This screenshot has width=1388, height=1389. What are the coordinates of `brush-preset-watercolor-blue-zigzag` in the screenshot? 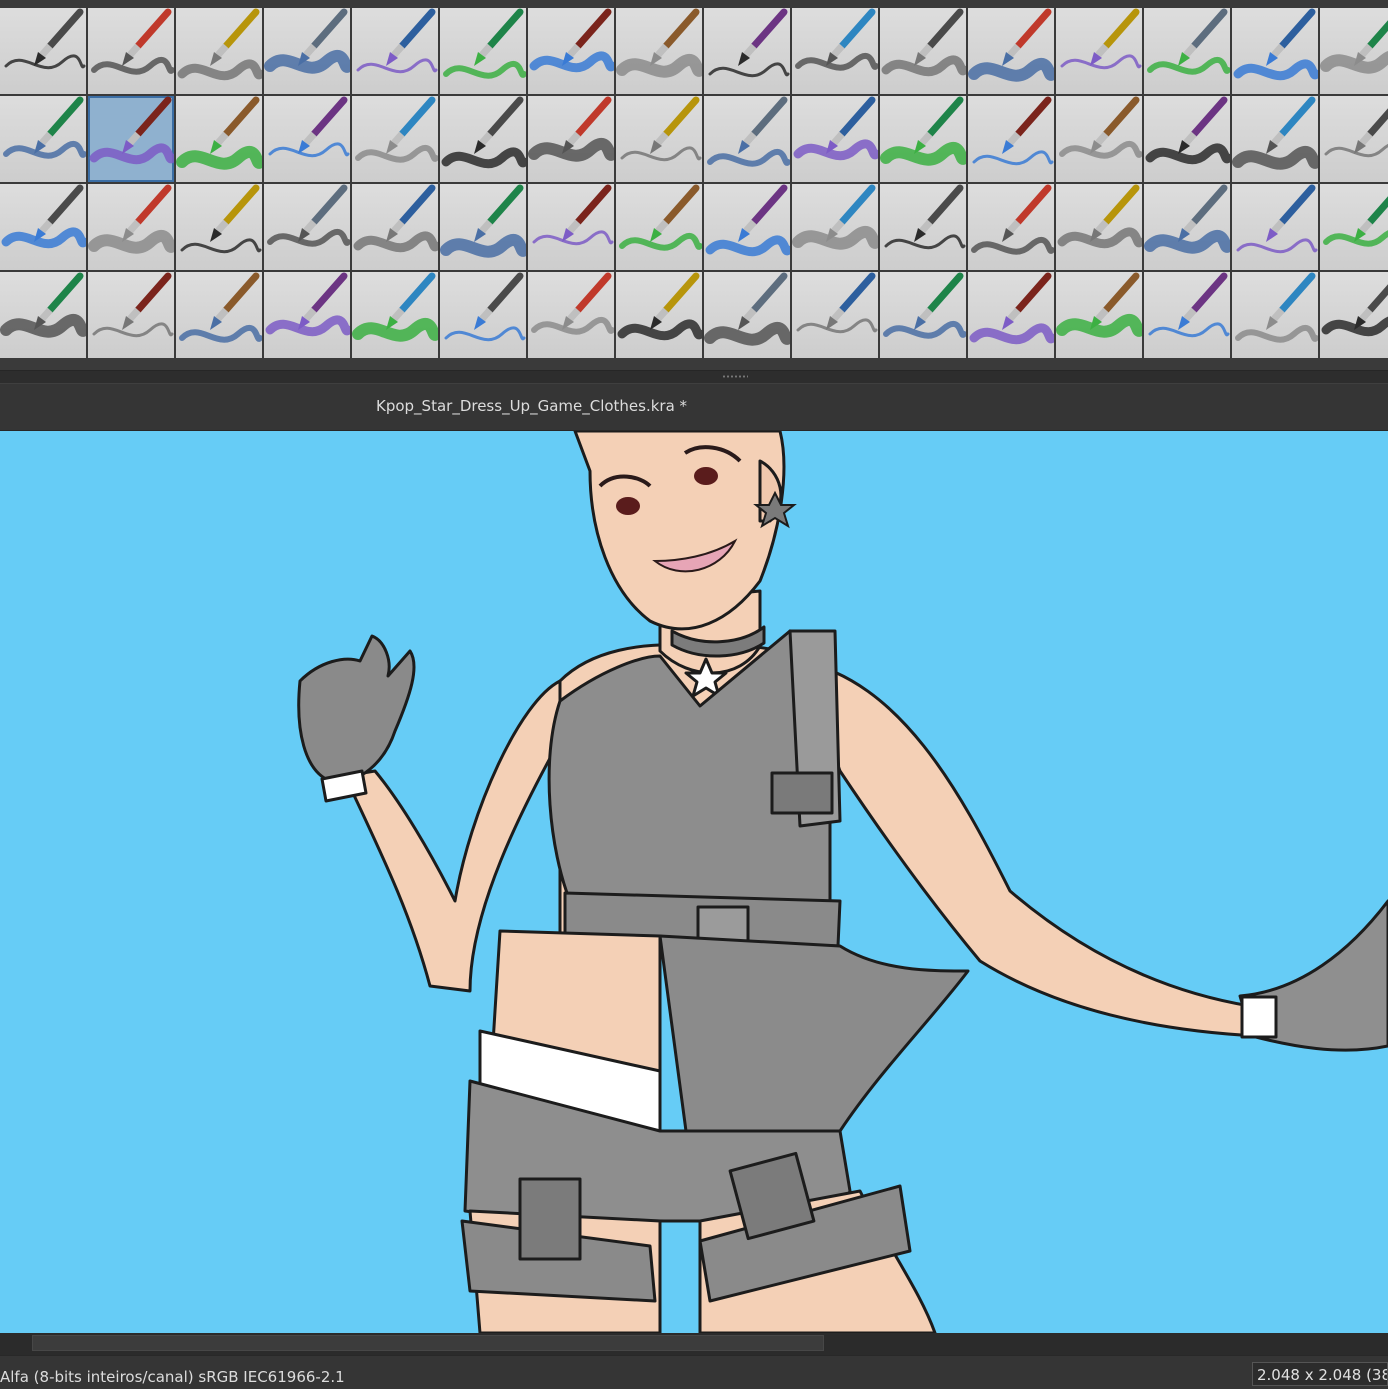 It's located at (1099, 227).